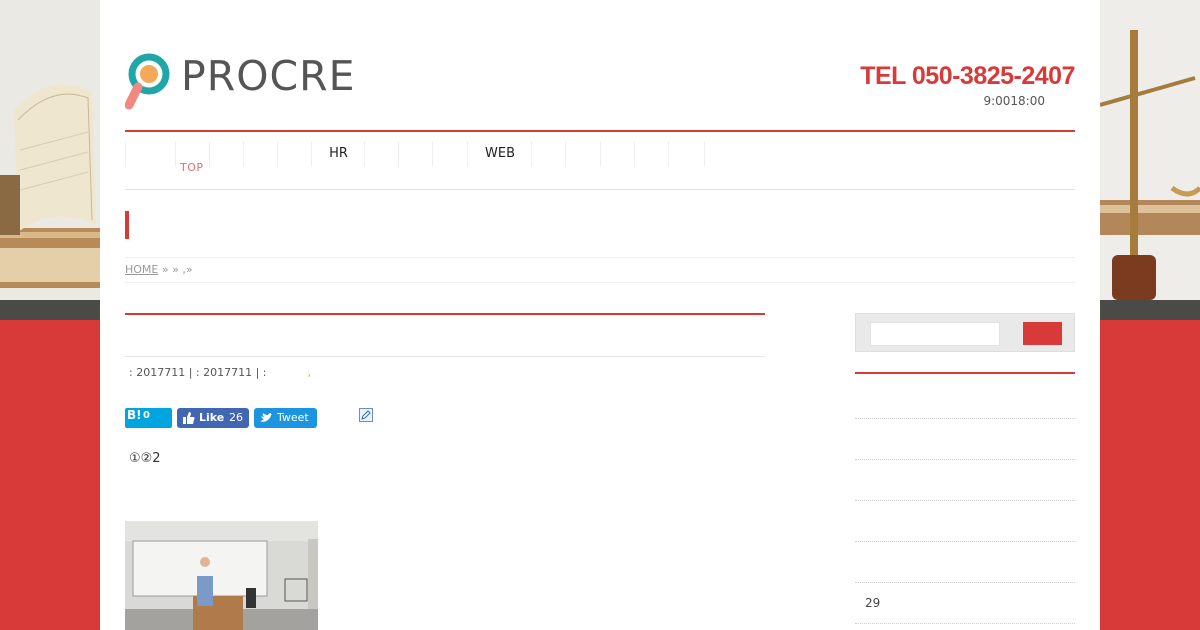  I want to click on nav-top-label: TOP, so click(192, 167).